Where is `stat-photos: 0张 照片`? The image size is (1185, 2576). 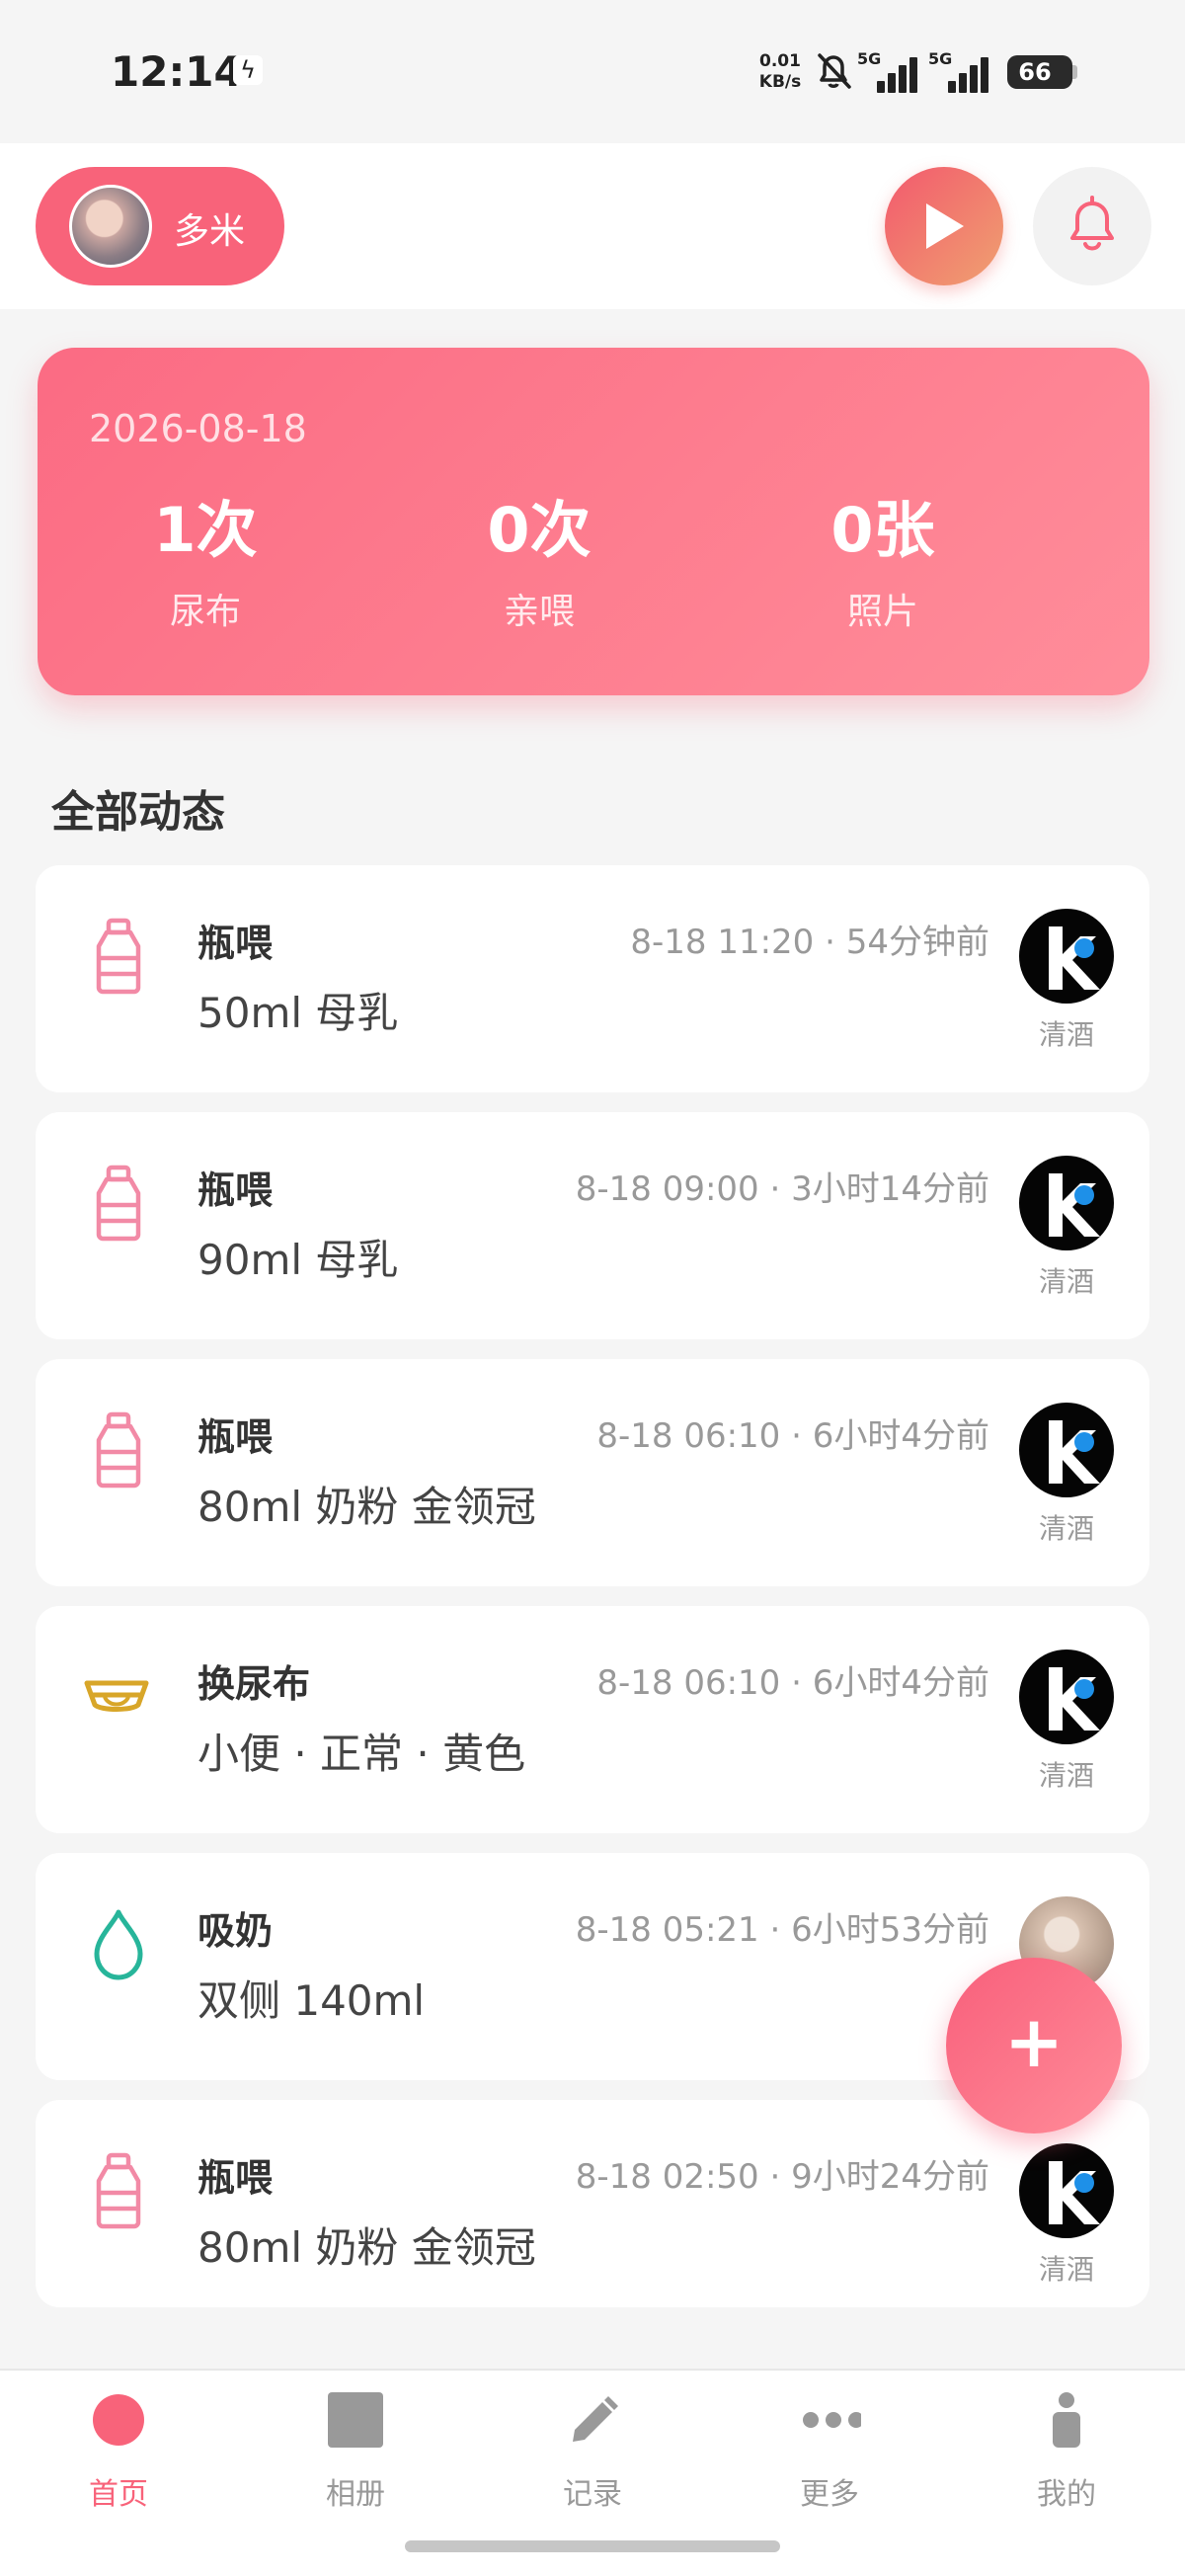
stat-photos: 0张 照片 is located at coordinates (883, 565).